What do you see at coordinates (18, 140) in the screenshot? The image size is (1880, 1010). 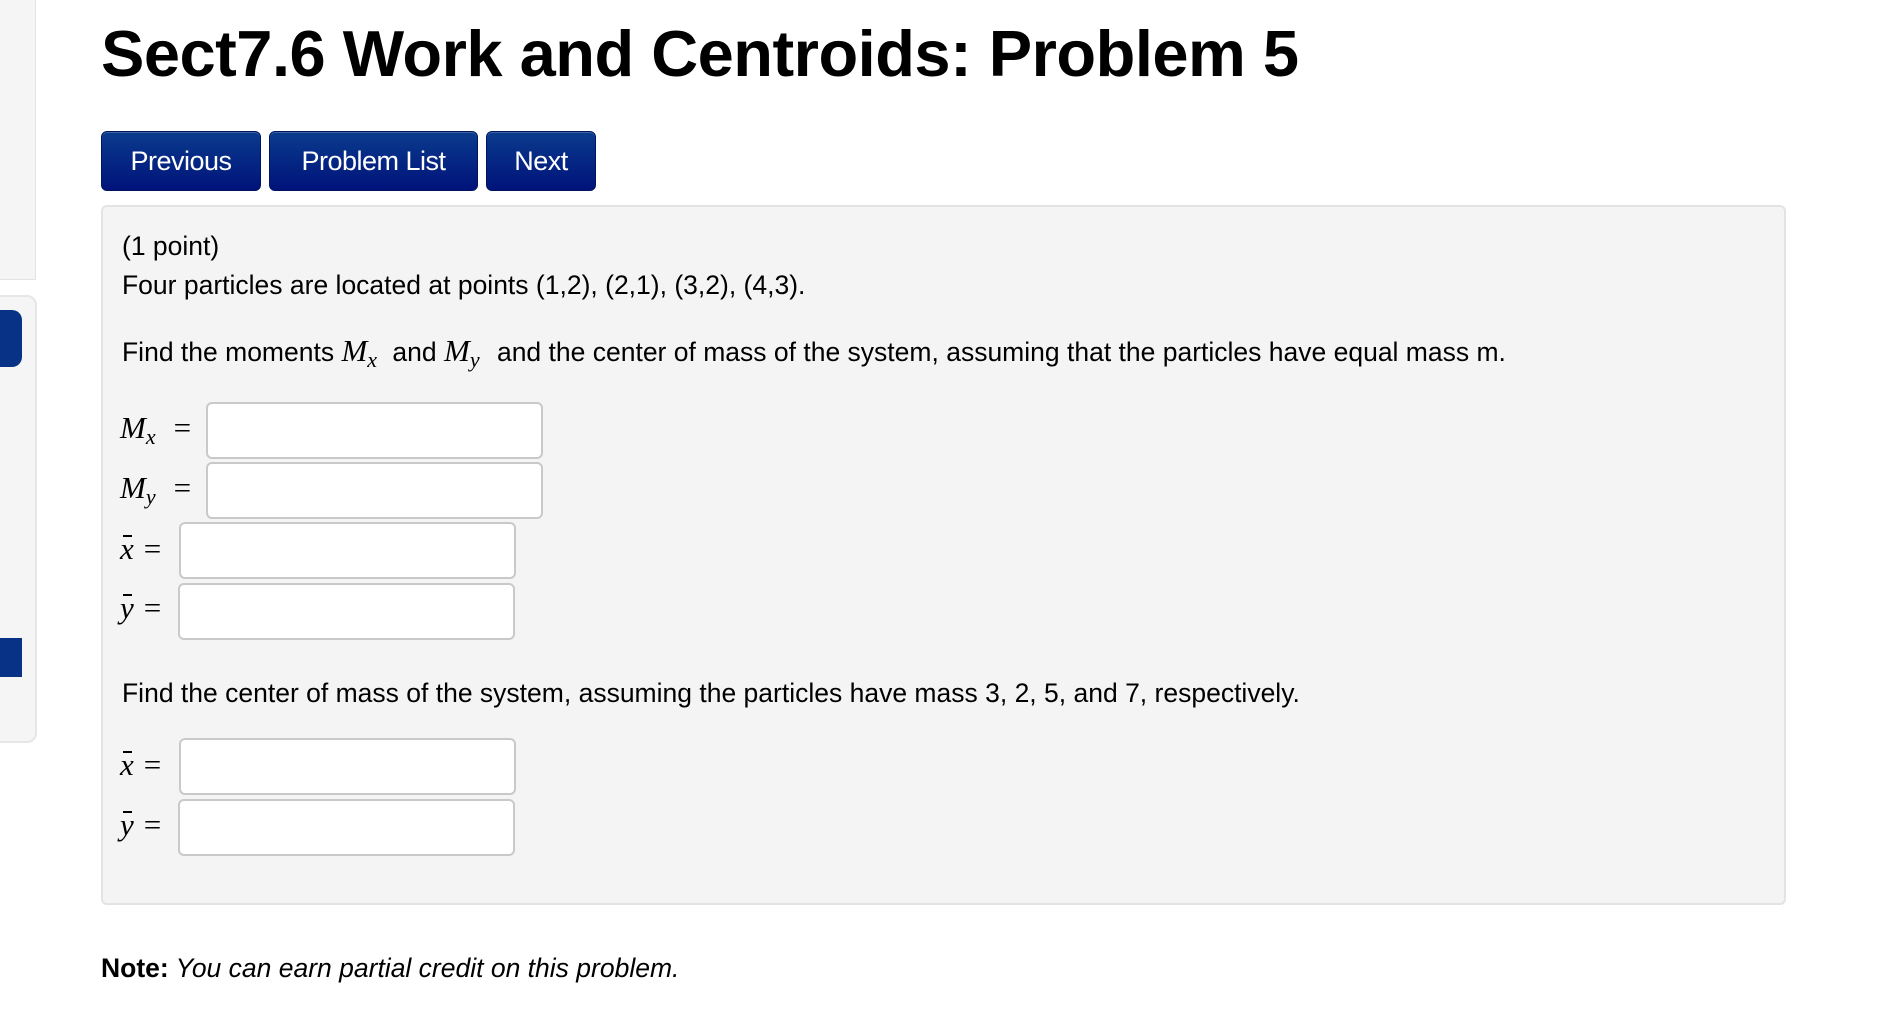 I see `sidebar-panel-top` at bounding box center [18, 140].